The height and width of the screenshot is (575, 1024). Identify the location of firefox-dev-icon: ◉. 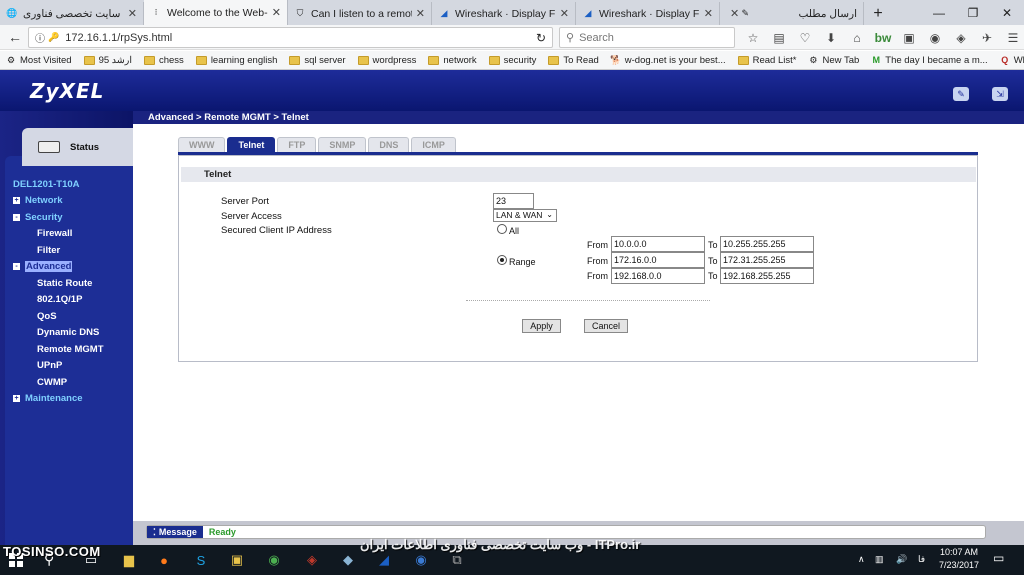
(421, 560).